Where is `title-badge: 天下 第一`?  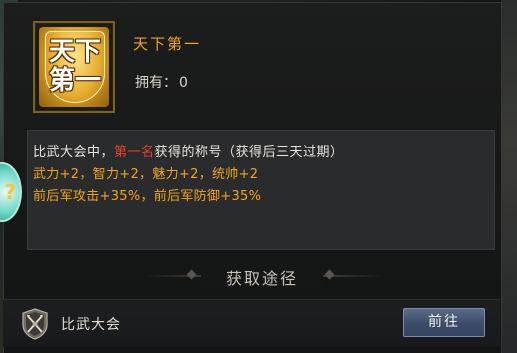 title-badge: 天下 第一 is located at coordinates (74, 67).